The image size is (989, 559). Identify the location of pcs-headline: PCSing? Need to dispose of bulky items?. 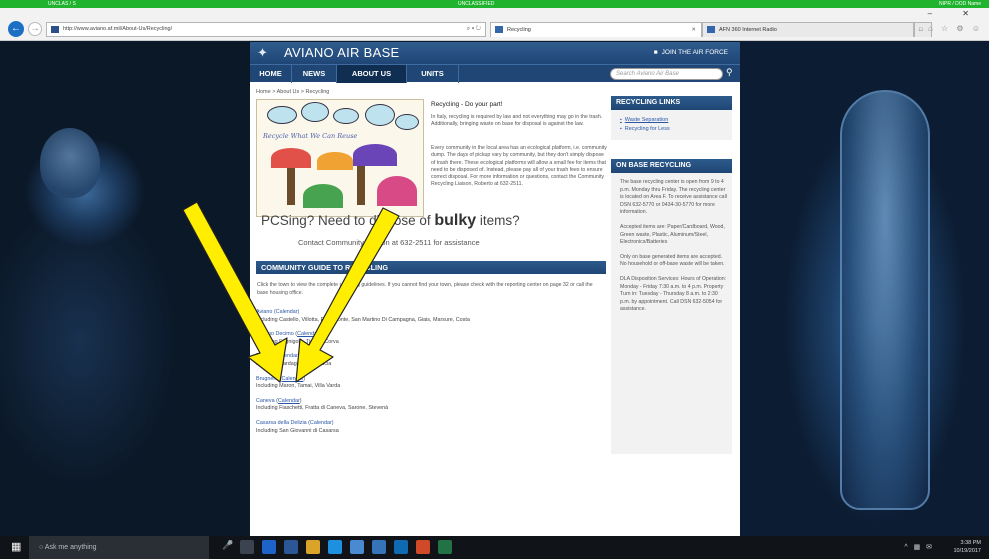
(433, 221).